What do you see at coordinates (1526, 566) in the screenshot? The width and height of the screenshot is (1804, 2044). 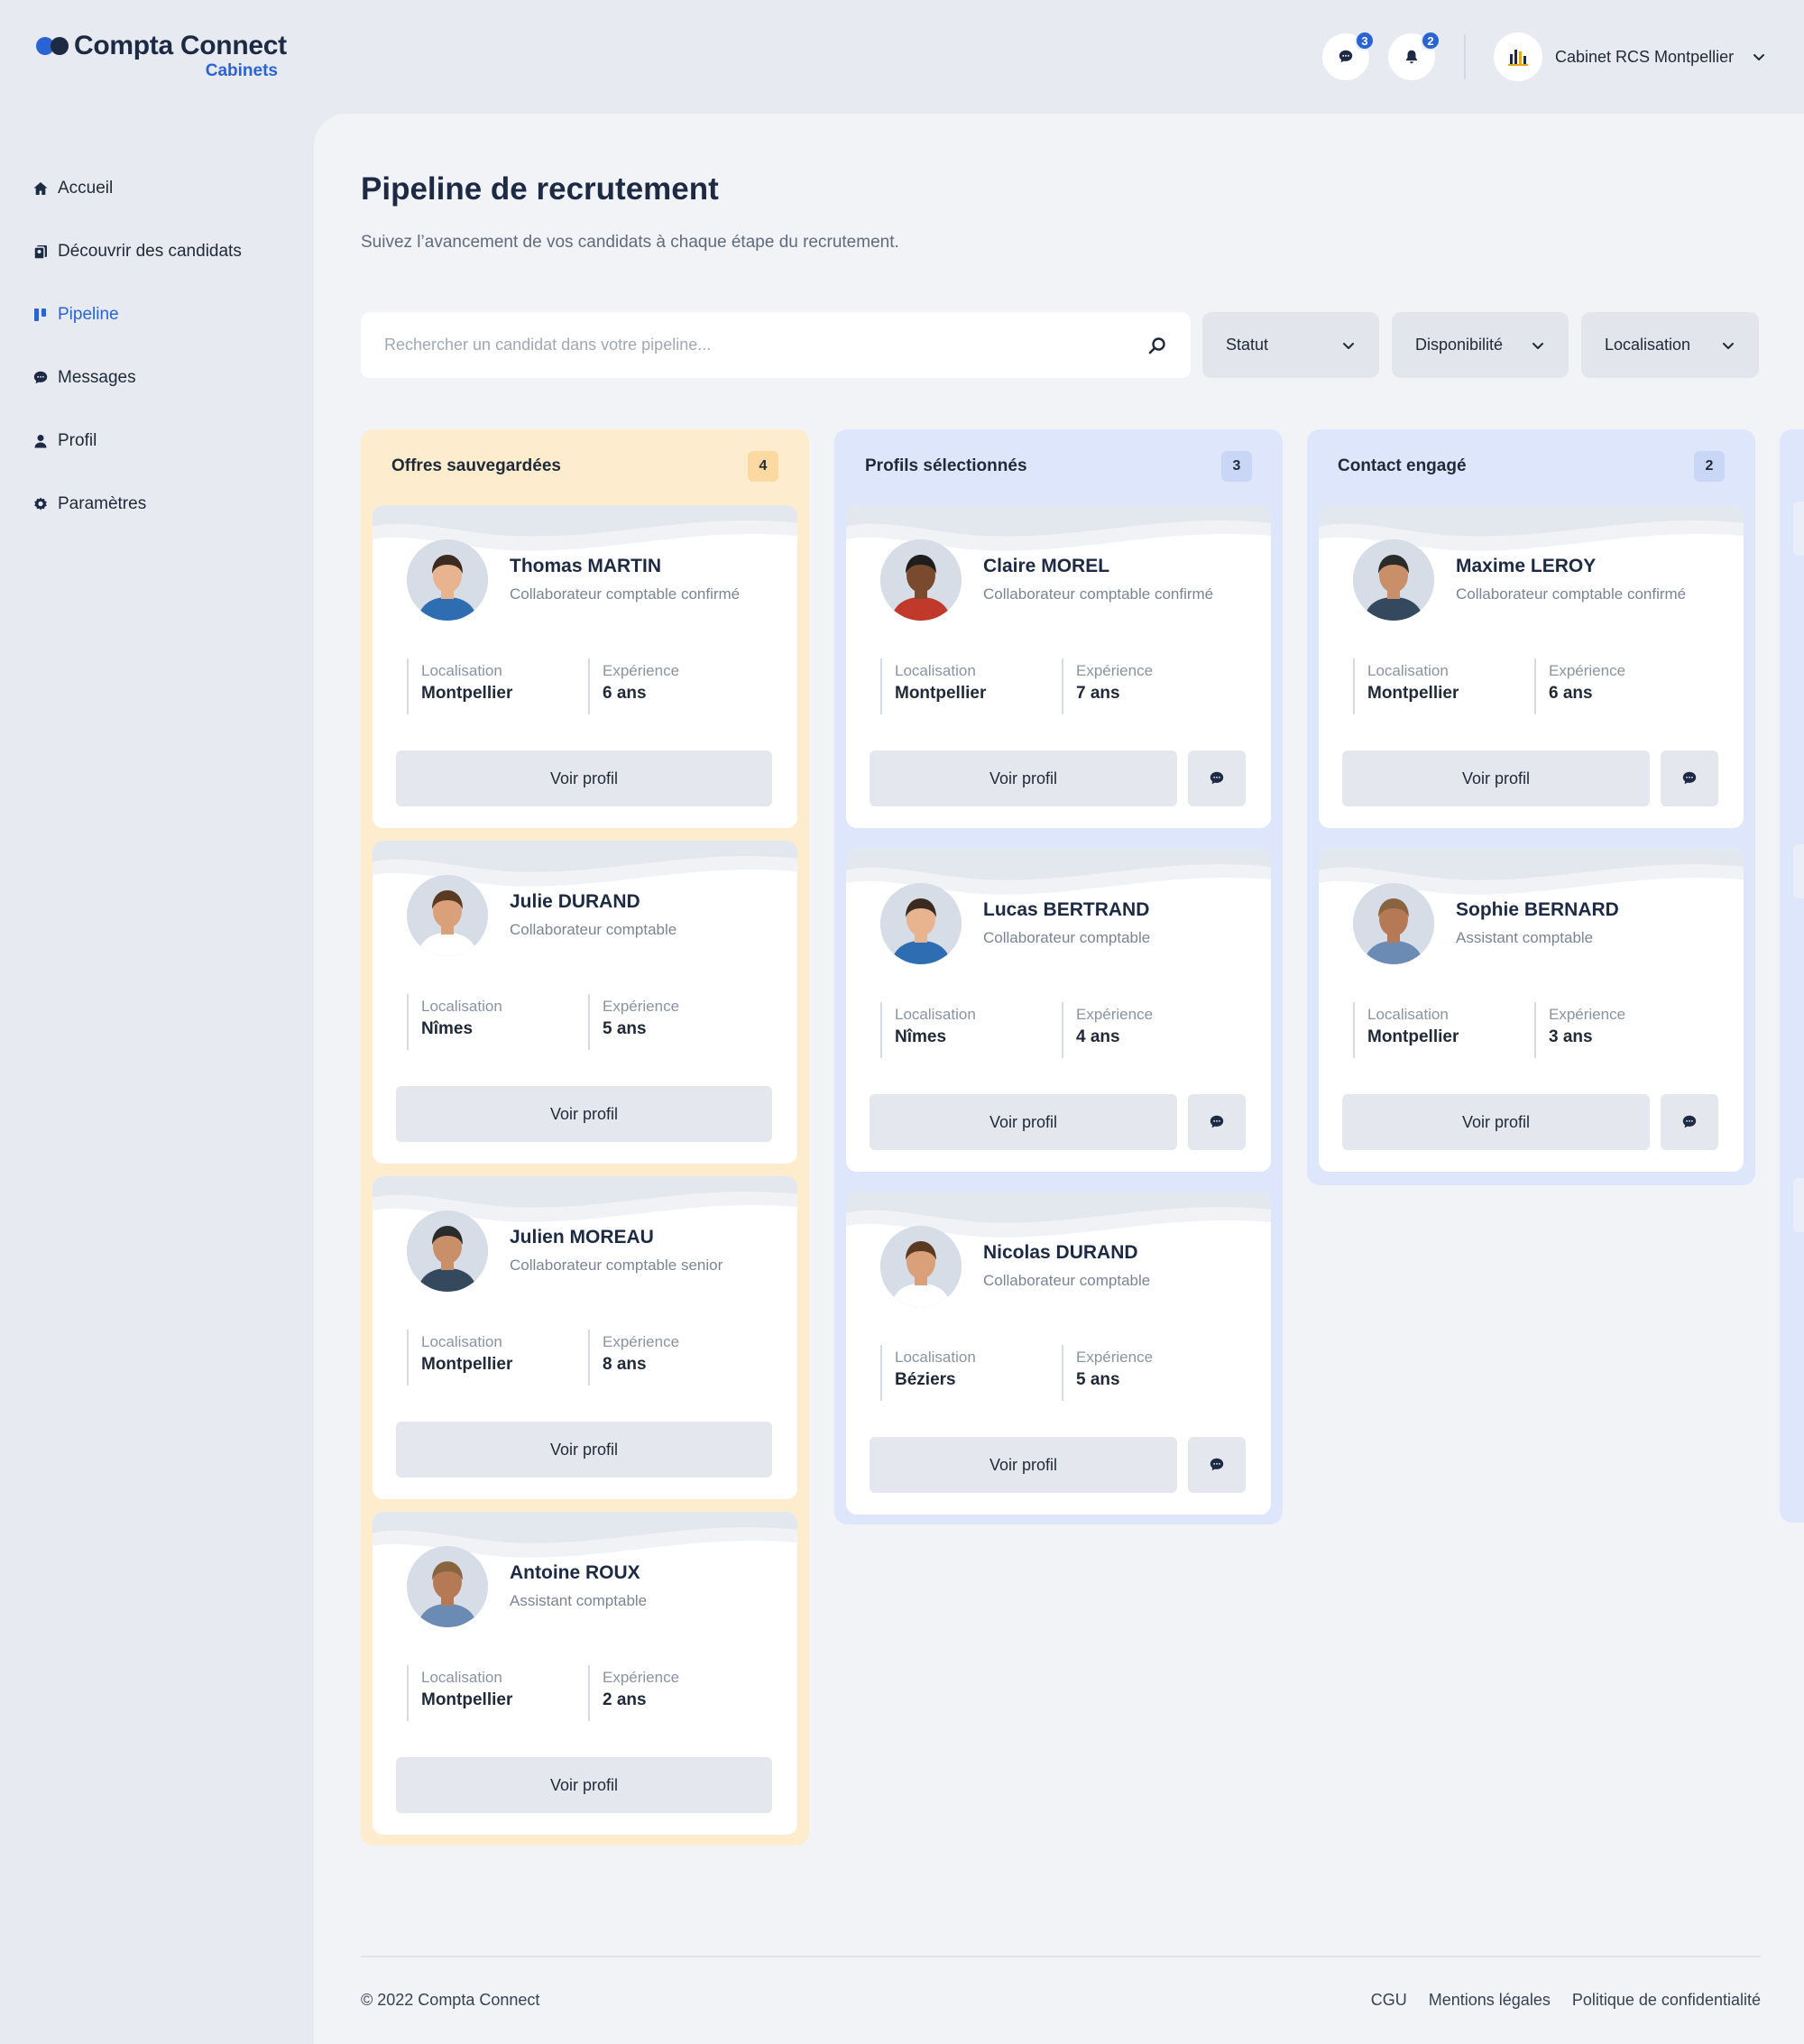 I see `candidate-name: Maxime LEROY` at bounding box center [1526, 566].